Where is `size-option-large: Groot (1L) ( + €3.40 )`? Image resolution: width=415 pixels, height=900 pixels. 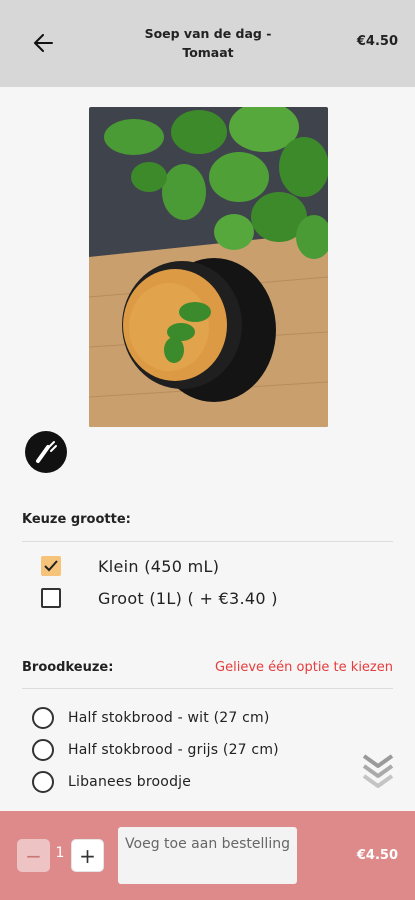
size-option-large: Groot (1L) ( + €3.40 ) is located at coordinates (159, 598).